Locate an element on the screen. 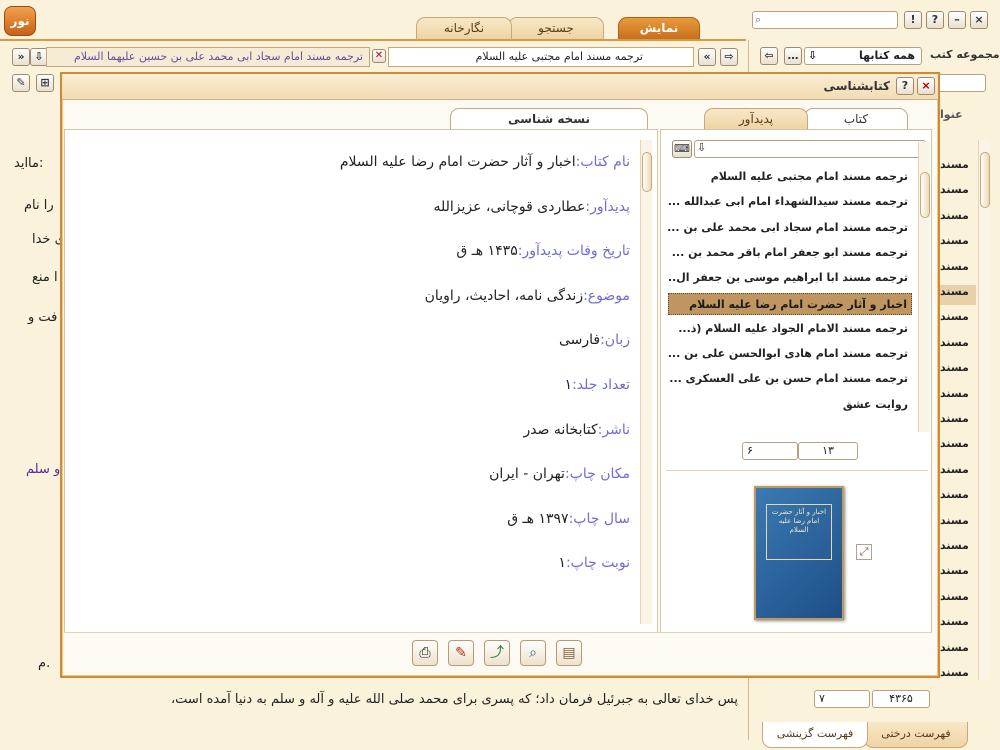 The height and width of the screenshot is (750, 1000). tab-display: نمایش is located at coordinates (659, 28).